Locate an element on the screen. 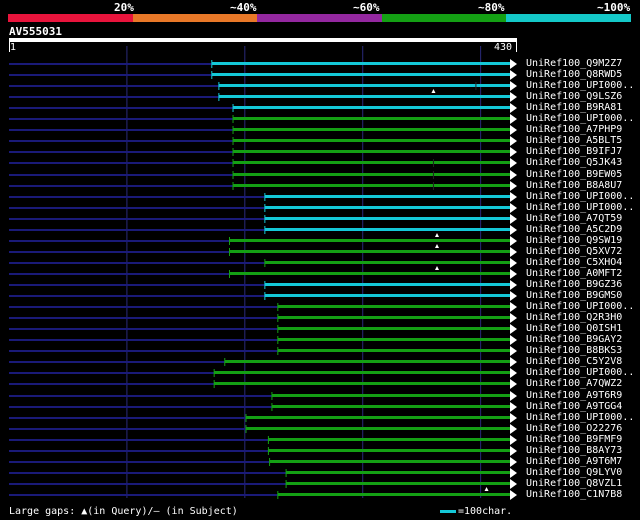 This screenshot has width=640, height=520. hit-label: UniRef100_A5C2D9 is located at coordinates (574, 229).